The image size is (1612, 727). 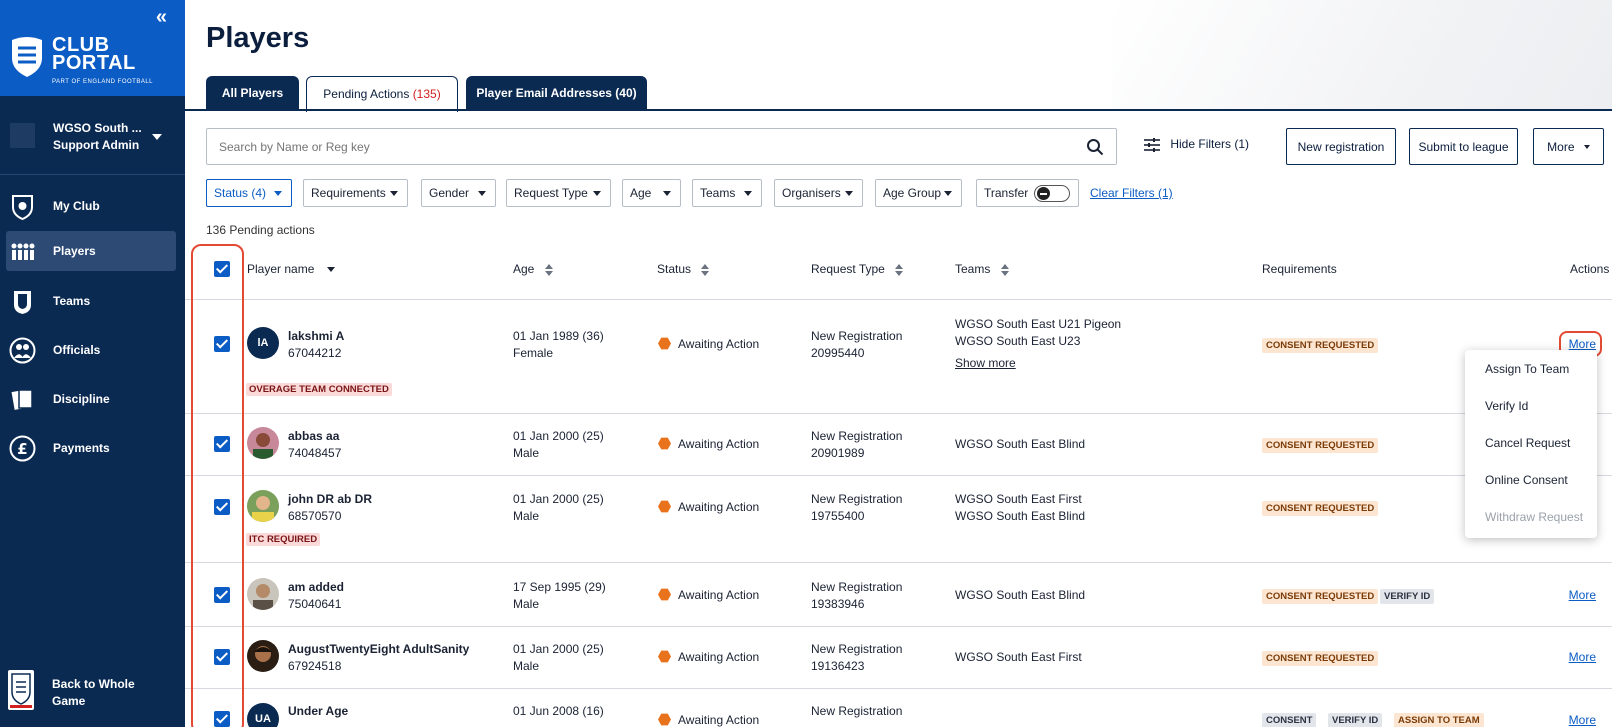 What do you see at coordinates (1590, 269) in the screenshot?
I see `column-header-actions: Actions` at bounding box center [1590, 269].